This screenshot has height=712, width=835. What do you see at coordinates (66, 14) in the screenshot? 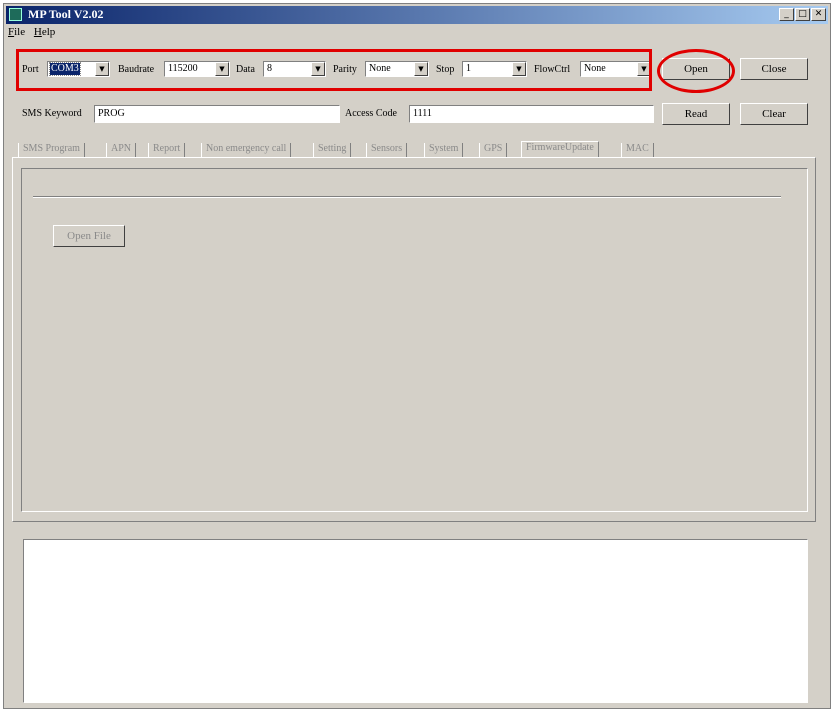
I see `window-title: MP Tool V2.02` at bounding box center [66, 14].